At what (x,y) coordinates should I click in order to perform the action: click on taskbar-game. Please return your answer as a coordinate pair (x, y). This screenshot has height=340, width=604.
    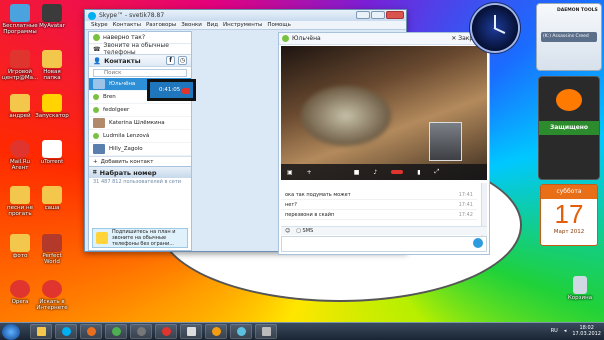
    Looking at the image, I should click on (141, 331).